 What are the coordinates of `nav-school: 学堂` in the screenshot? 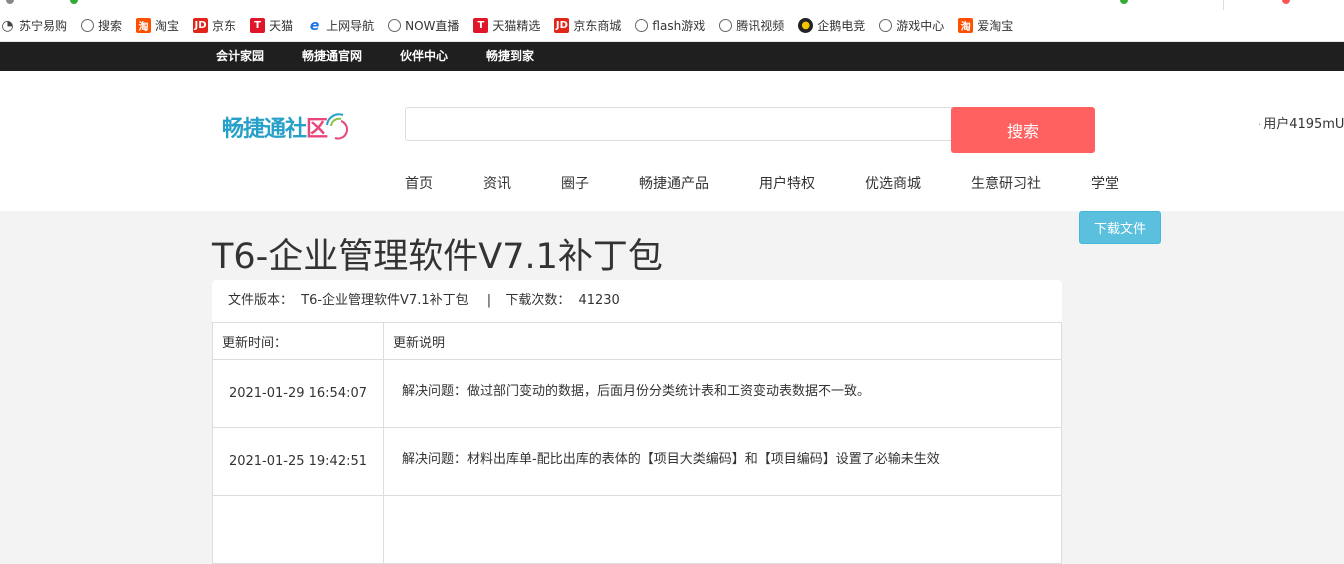 It's located at (1105, 183).